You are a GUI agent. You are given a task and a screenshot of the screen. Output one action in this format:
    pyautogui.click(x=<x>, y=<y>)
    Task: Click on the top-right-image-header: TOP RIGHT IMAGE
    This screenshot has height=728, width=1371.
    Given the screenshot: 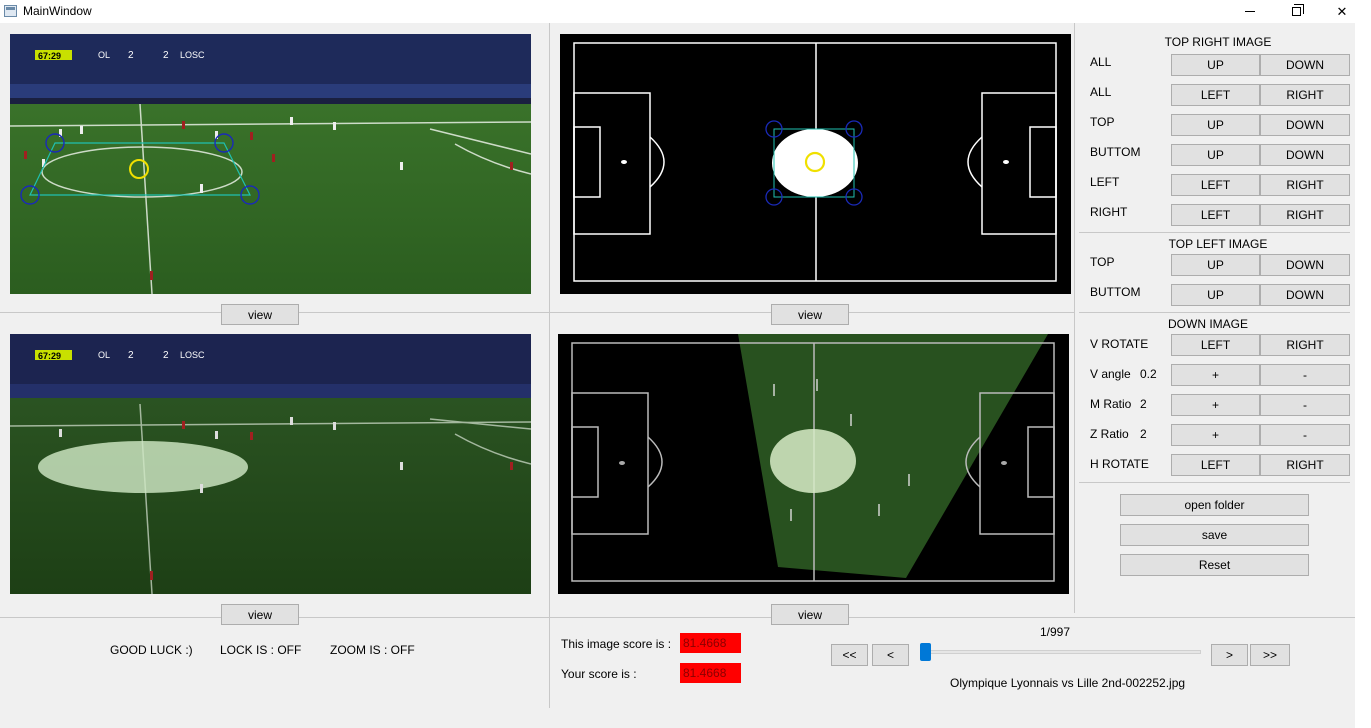 What is the action you would take?
    pyautogui.click(x=1218, y=42)
    